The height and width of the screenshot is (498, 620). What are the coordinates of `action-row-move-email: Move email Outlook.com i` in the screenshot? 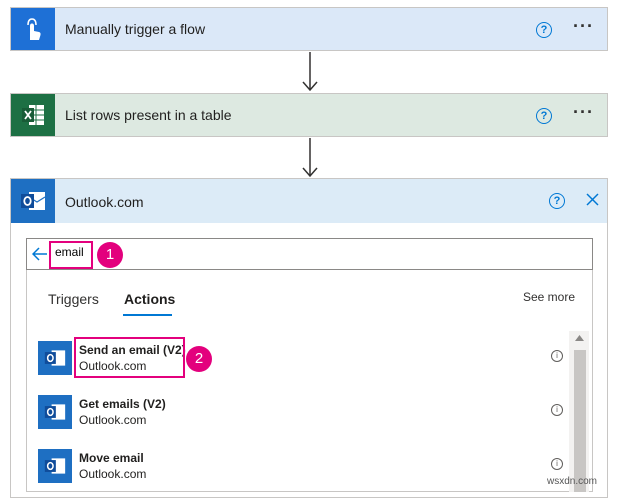 It's located at (303, 467).